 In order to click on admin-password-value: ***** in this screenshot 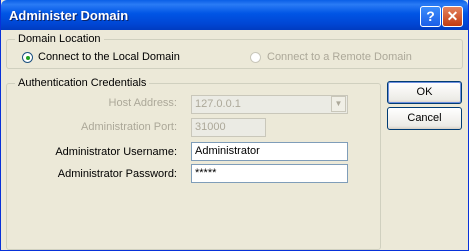, I will do `click(206, 173)`.